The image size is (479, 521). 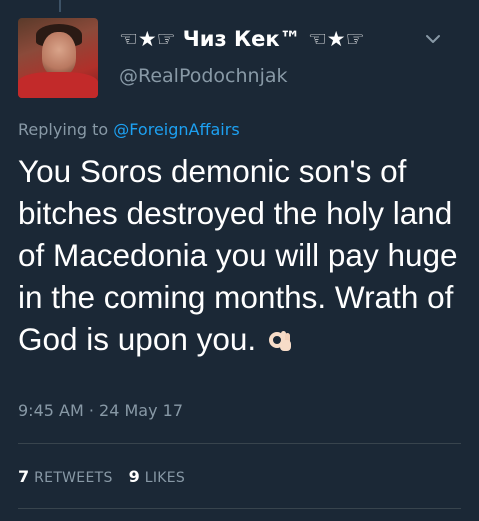 I want to click on retweets-count: 7, so click(x=24, y=476).